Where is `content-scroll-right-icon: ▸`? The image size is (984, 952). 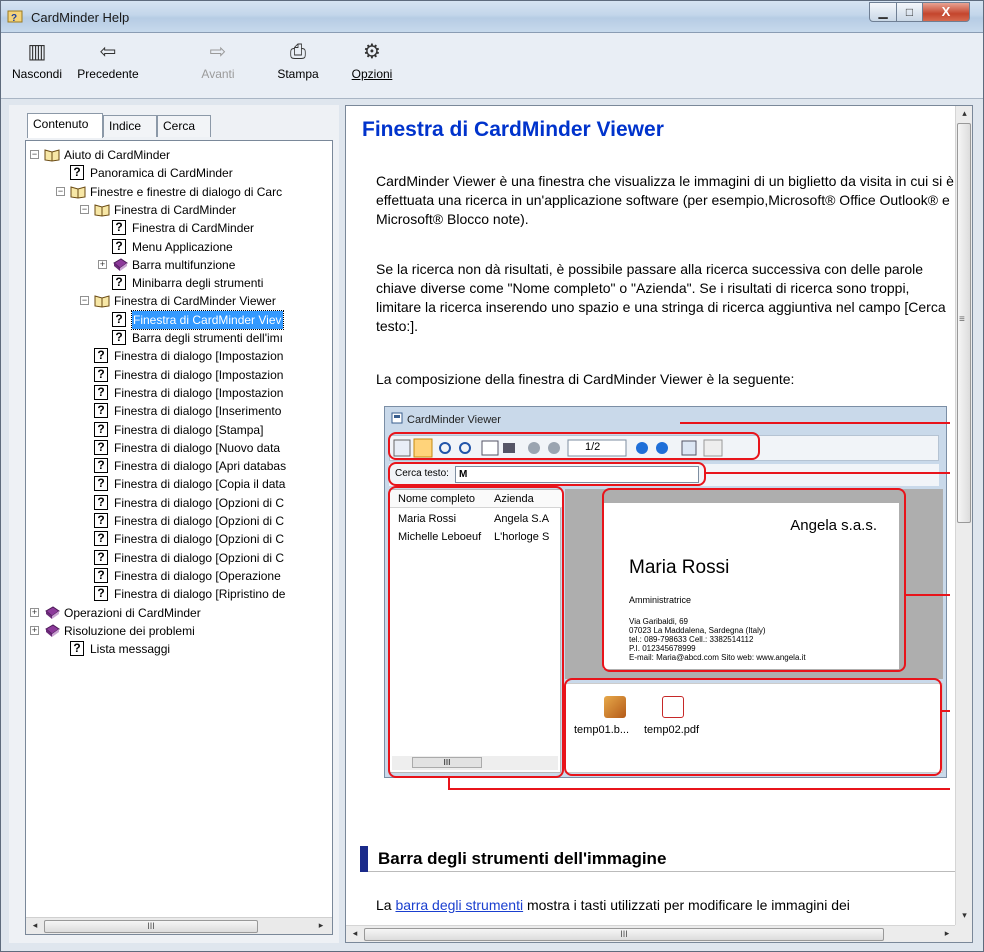
content-scroll-right-icon: ▸ is located at coordinates (947, 934).